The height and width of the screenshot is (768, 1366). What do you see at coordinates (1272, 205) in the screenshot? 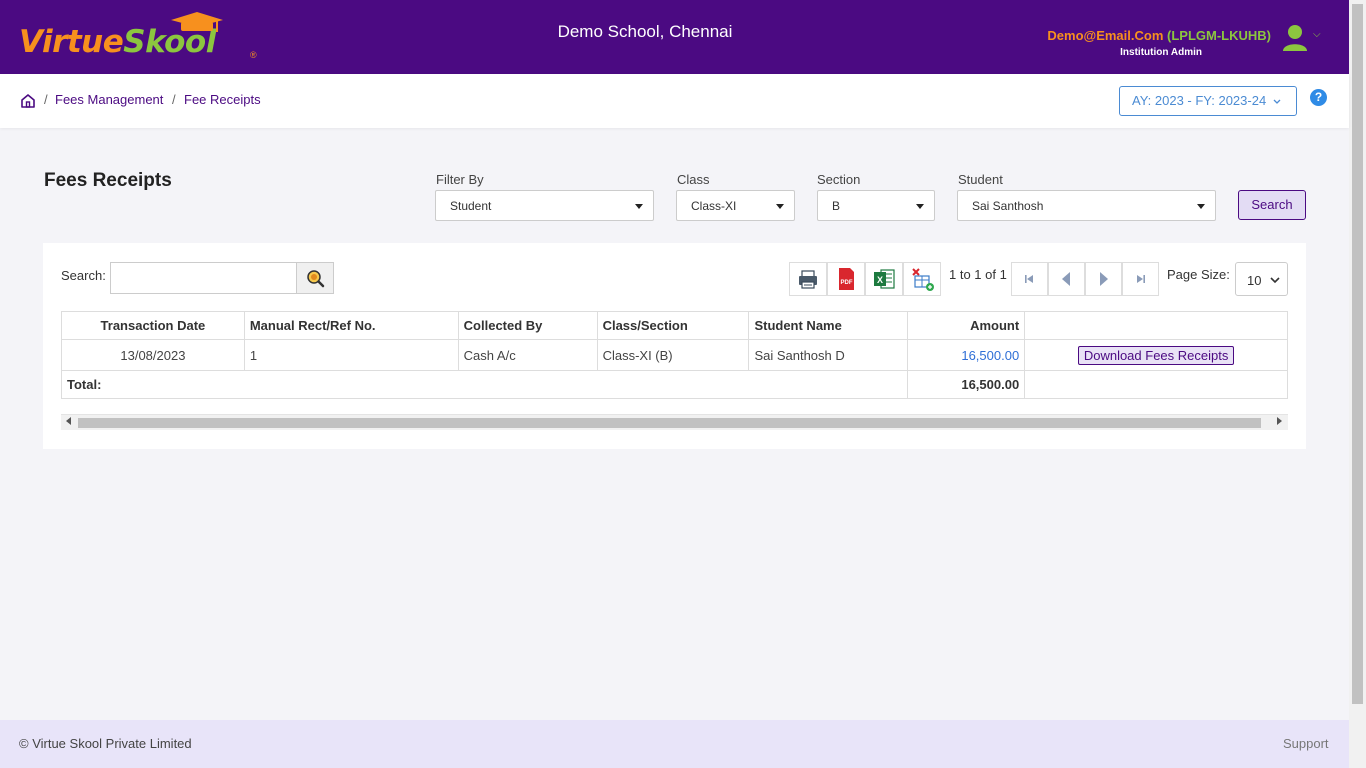
I see `search-button: Search` at bounding box center [1272, 205].